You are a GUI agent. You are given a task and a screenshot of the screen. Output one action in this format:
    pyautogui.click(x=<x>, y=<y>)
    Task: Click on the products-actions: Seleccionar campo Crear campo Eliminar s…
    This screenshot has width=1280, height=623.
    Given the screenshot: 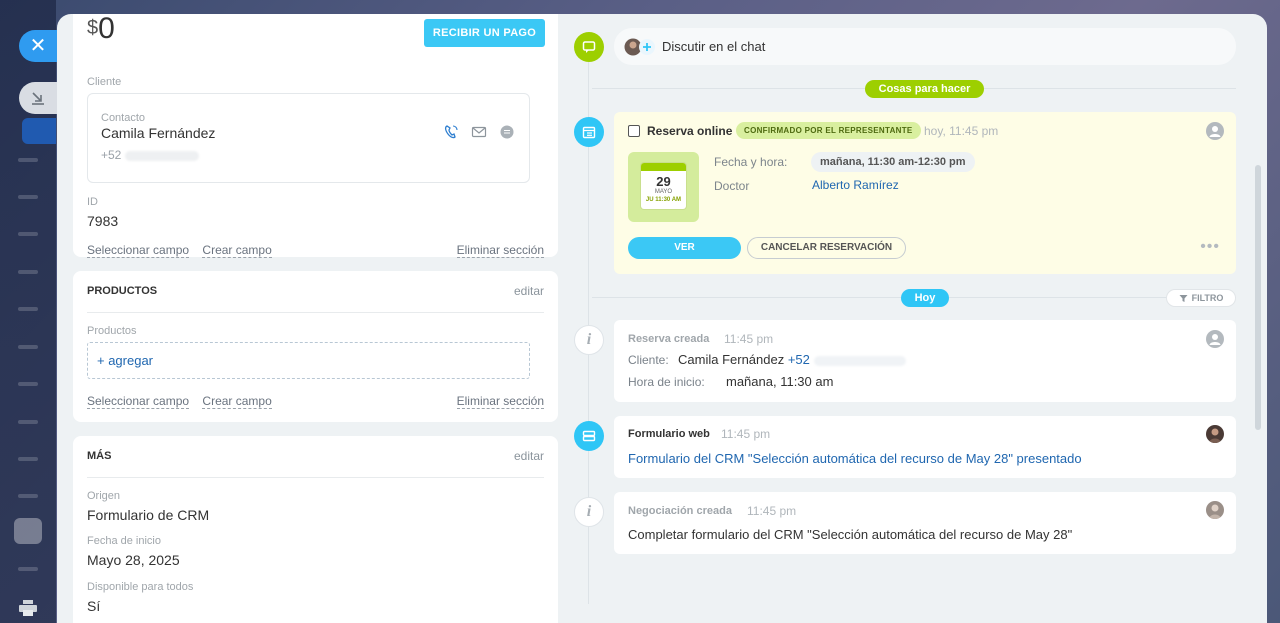 What is the action you would take?
    pyautogui.click(x=315, y=401)
    